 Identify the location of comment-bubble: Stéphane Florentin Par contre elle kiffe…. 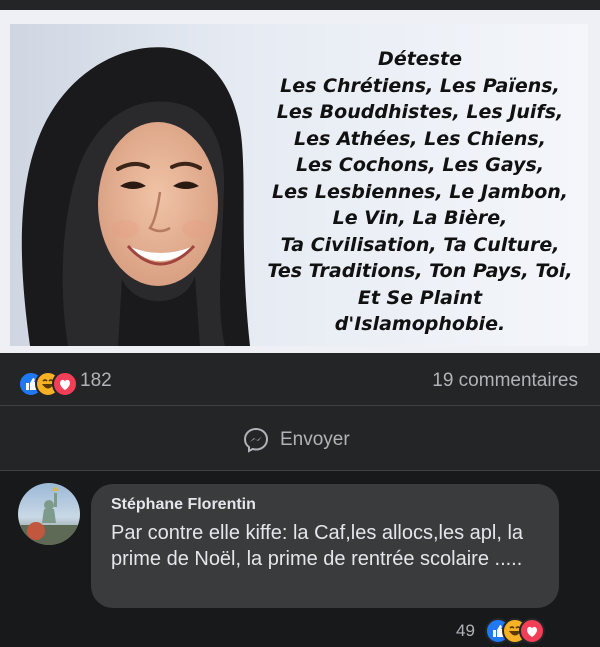
(325, 546).